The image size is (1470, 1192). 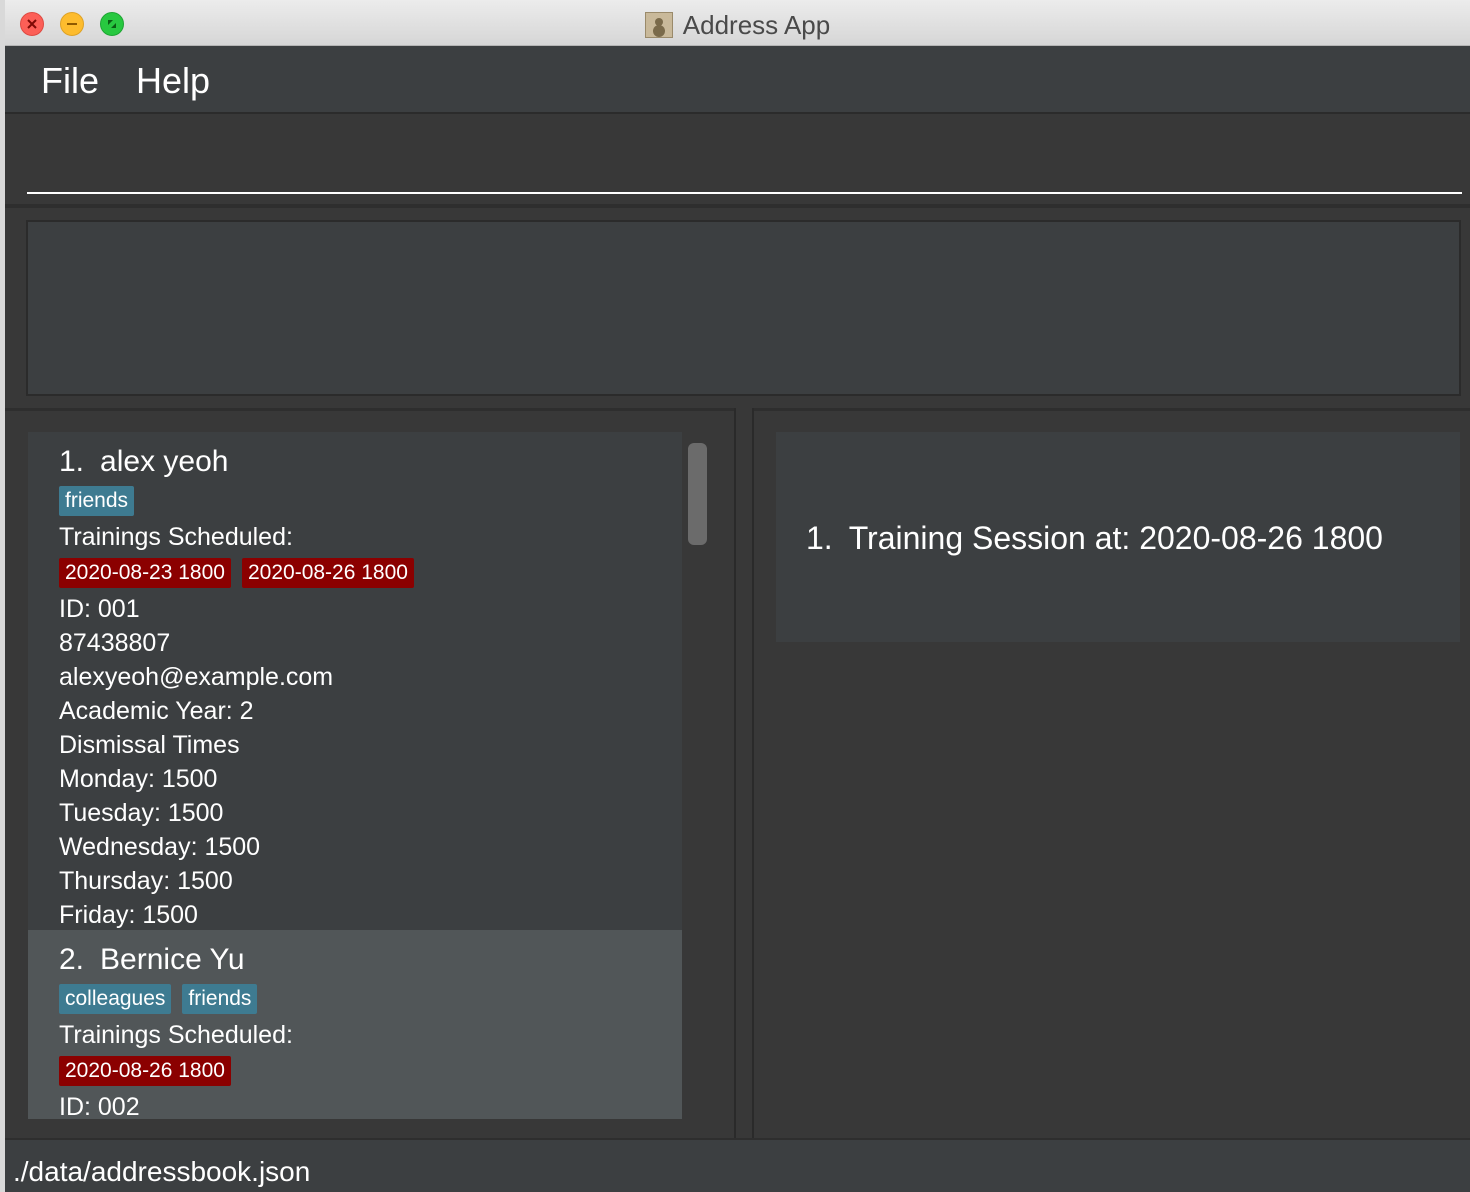 What do you see at coordinates (370, 503) in the screenshot?
I see `person-tags: friends` at bounding box center [370, 503].